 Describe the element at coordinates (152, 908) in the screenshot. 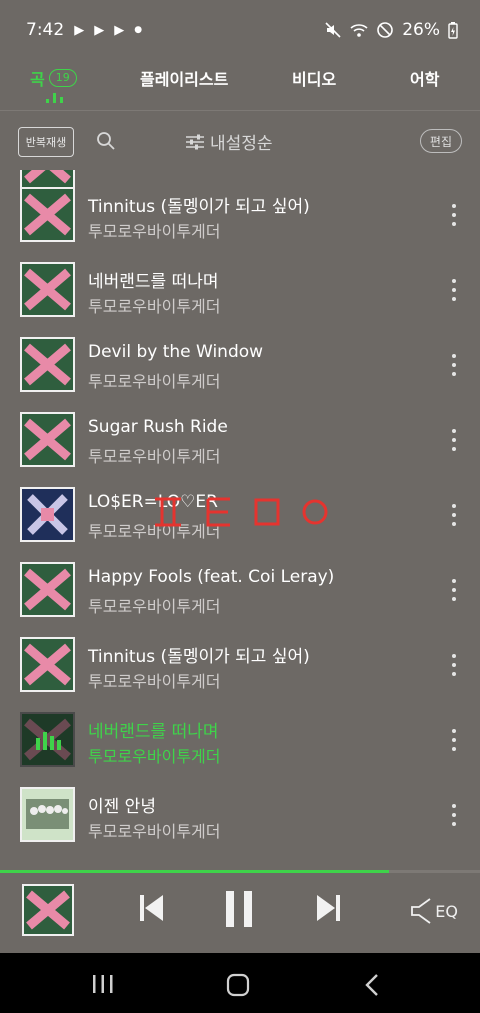

I see `skip-previous-icon` at that location.